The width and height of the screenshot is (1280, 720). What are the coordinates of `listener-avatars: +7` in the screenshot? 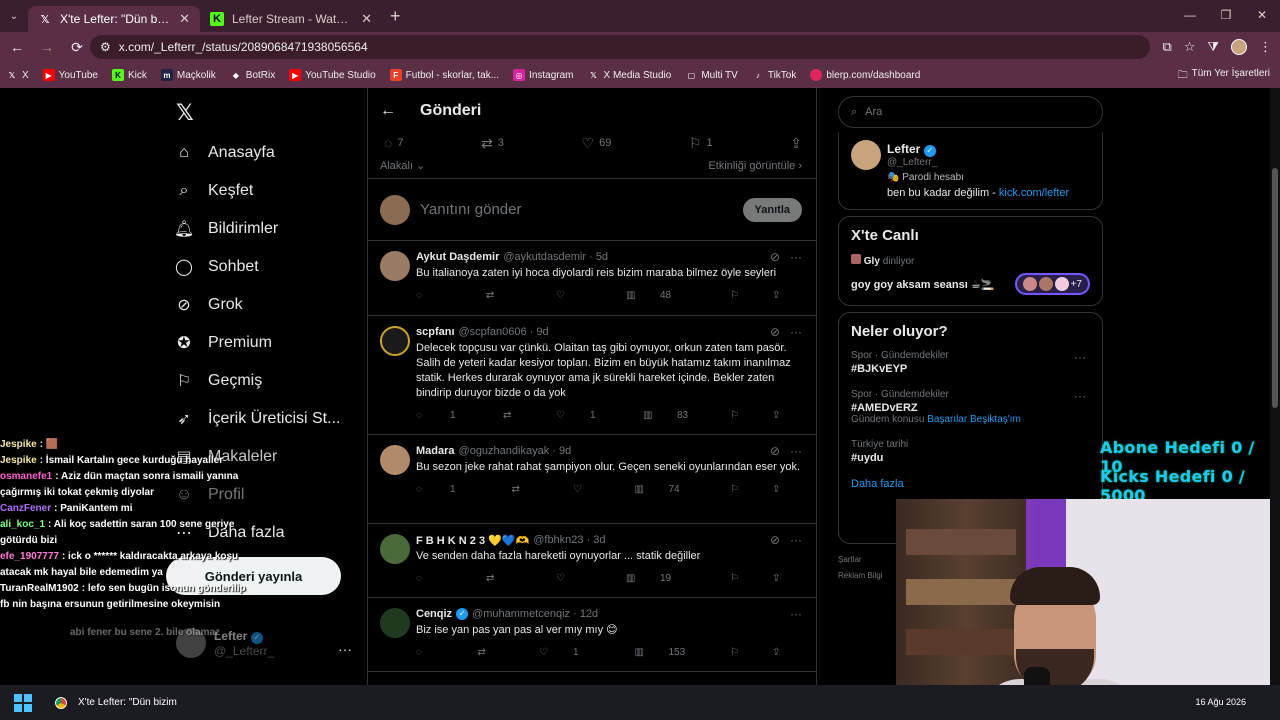 It's located at (1052, 284).